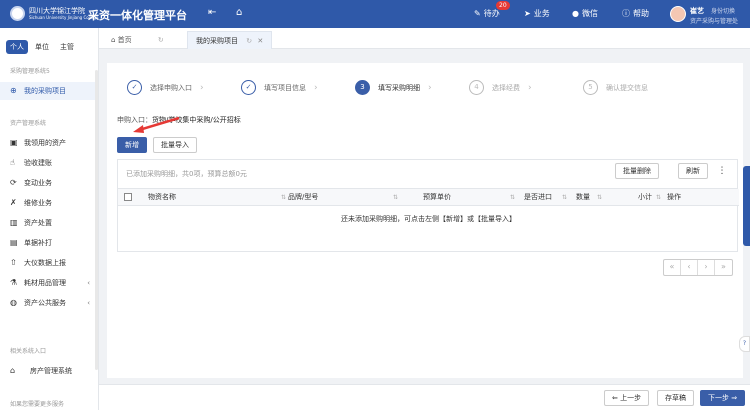 This screenshot has height=410, width=750. I want to click on sidebar-item-changes: ⟳ 变动业务, so click(49, 183).